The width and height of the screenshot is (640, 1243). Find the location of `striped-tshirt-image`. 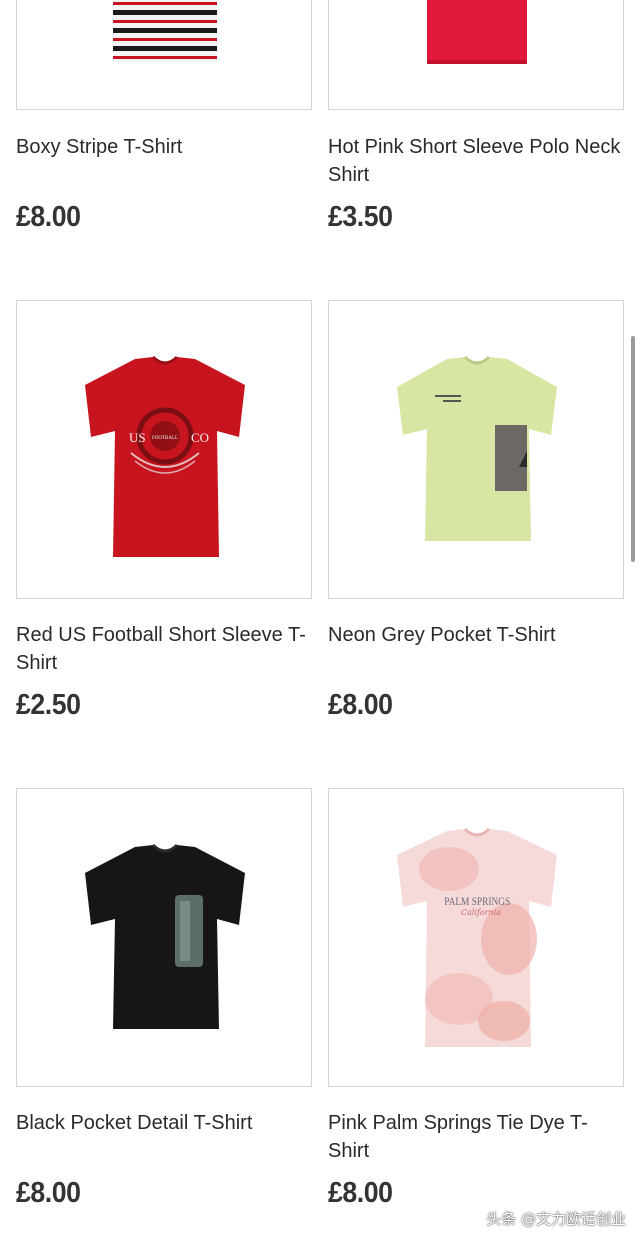

striped-tshirt-image is located at coordinates (165, 31).